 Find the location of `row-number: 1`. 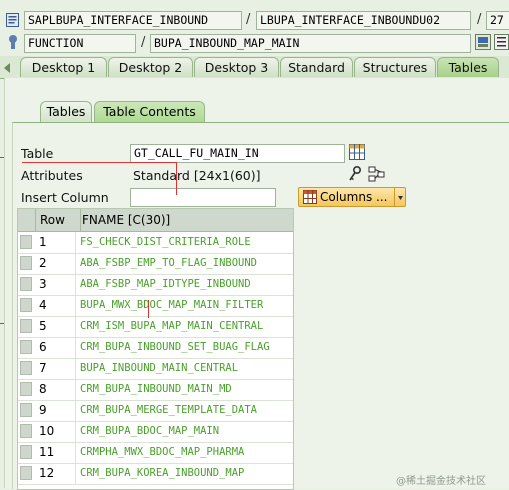

row-number: 1 is located at coordinates (56, 242).